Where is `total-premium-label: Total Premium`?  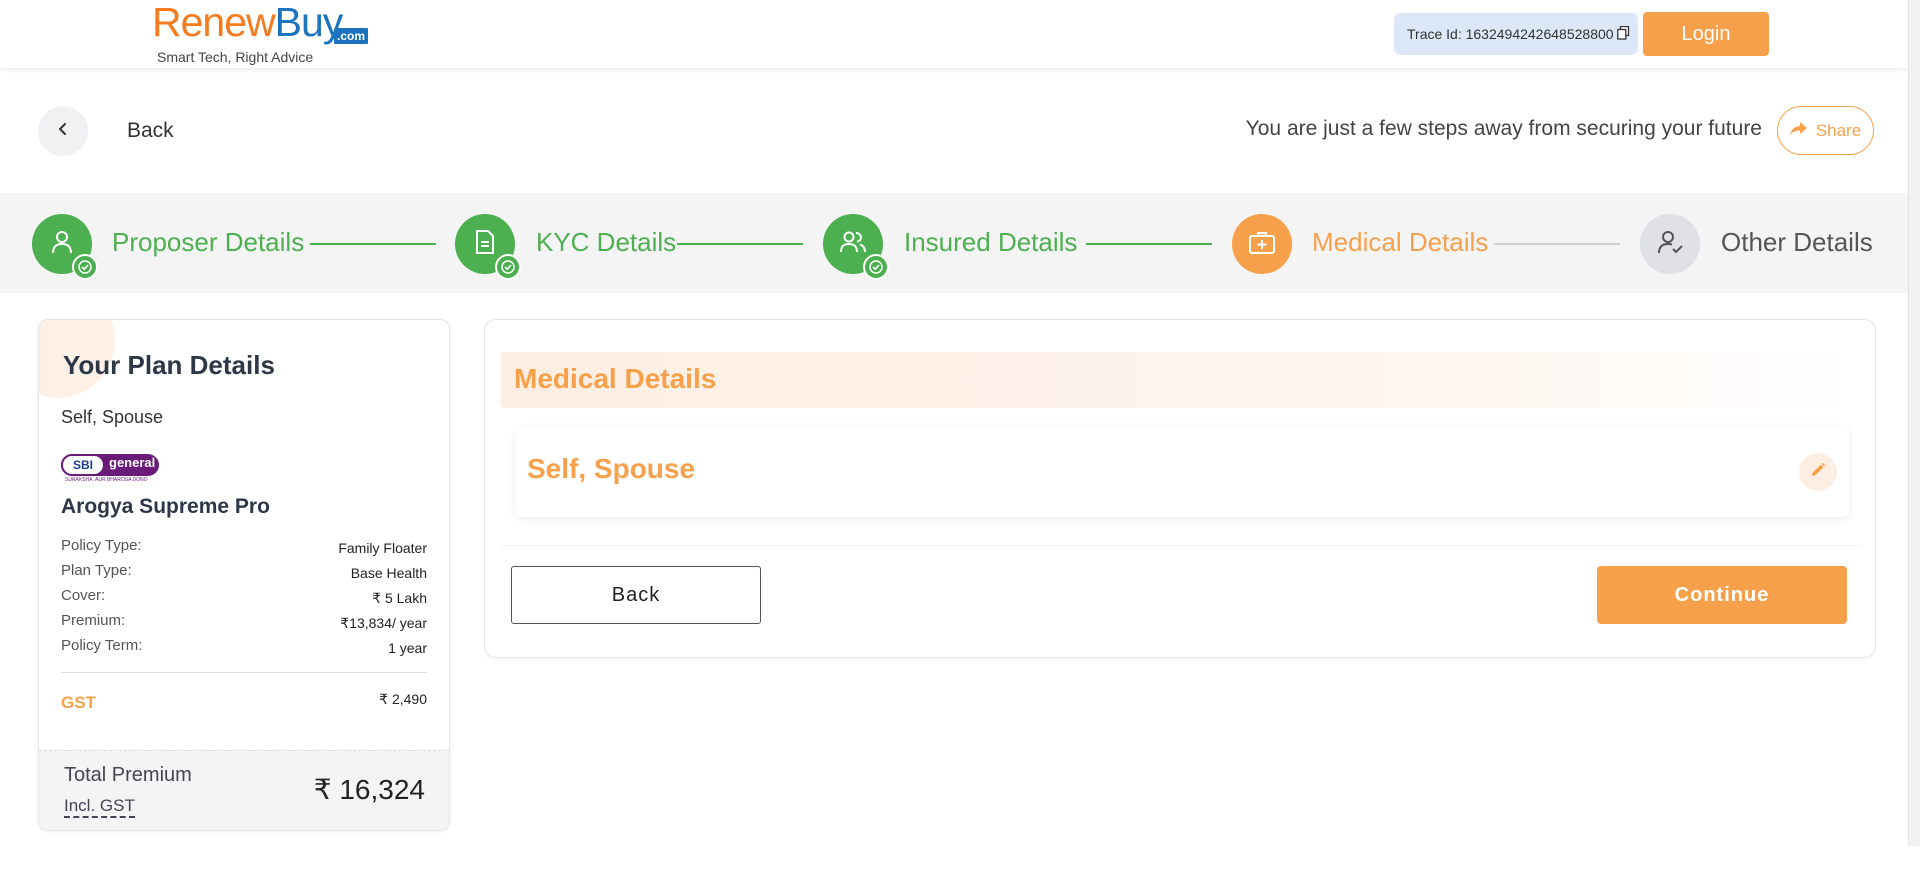
total-premium-label: Total Premium is located at coordinates (128, 775).